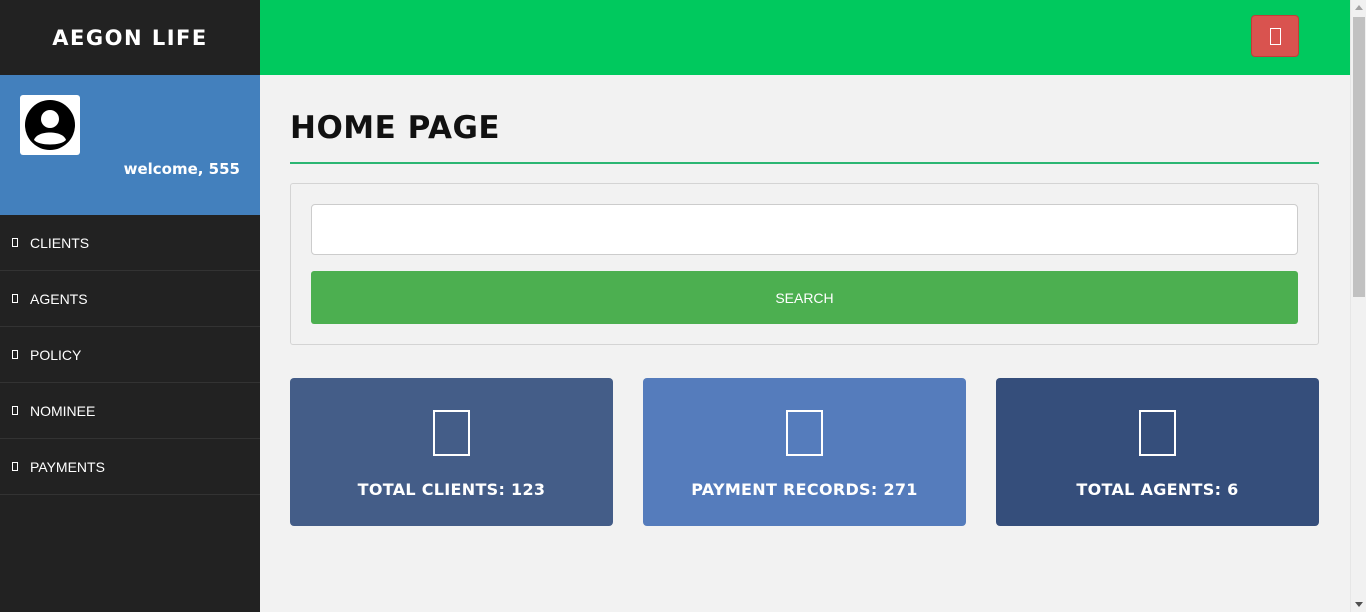 The image size is (1366, 612). I want to click on sidebar-item-policy: POLICY, so click(130, 355).